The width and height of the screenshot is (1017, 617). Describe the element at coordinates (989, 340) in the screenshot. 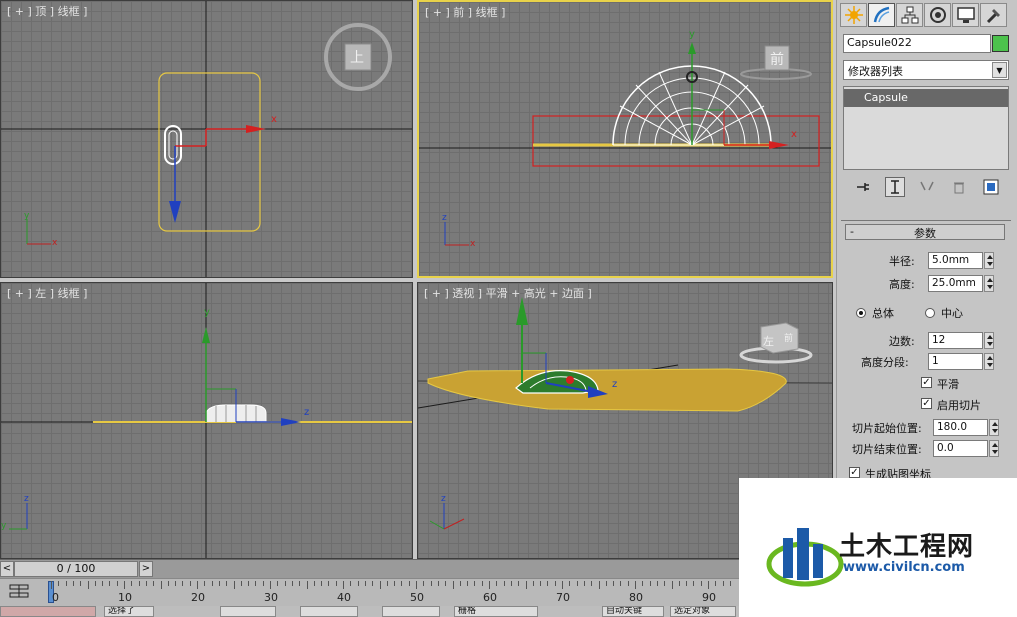

I see `sides-spinner` at that location.